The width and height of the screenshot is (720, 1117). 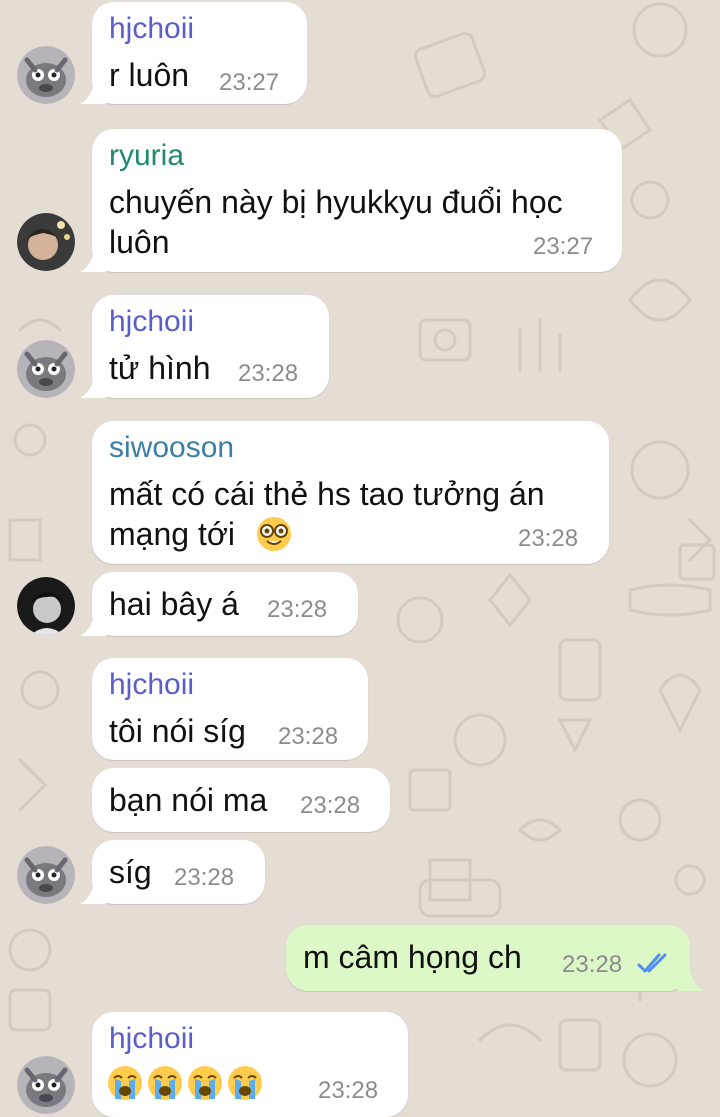 What do you see at coordinates (210, 346) in the screenshot?
I see `message-bubble: hjchoii tử hình 23:28` at bounding box center [210, 346].